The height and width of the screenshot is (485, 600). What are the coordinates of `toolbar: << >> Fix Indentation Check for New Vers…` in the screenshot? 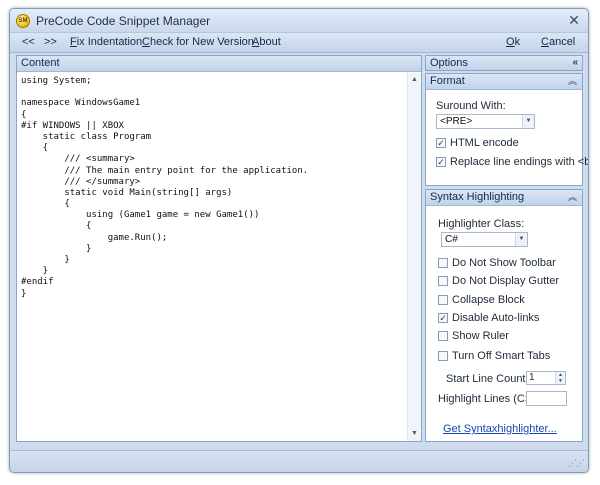 It's located at (299, 43).